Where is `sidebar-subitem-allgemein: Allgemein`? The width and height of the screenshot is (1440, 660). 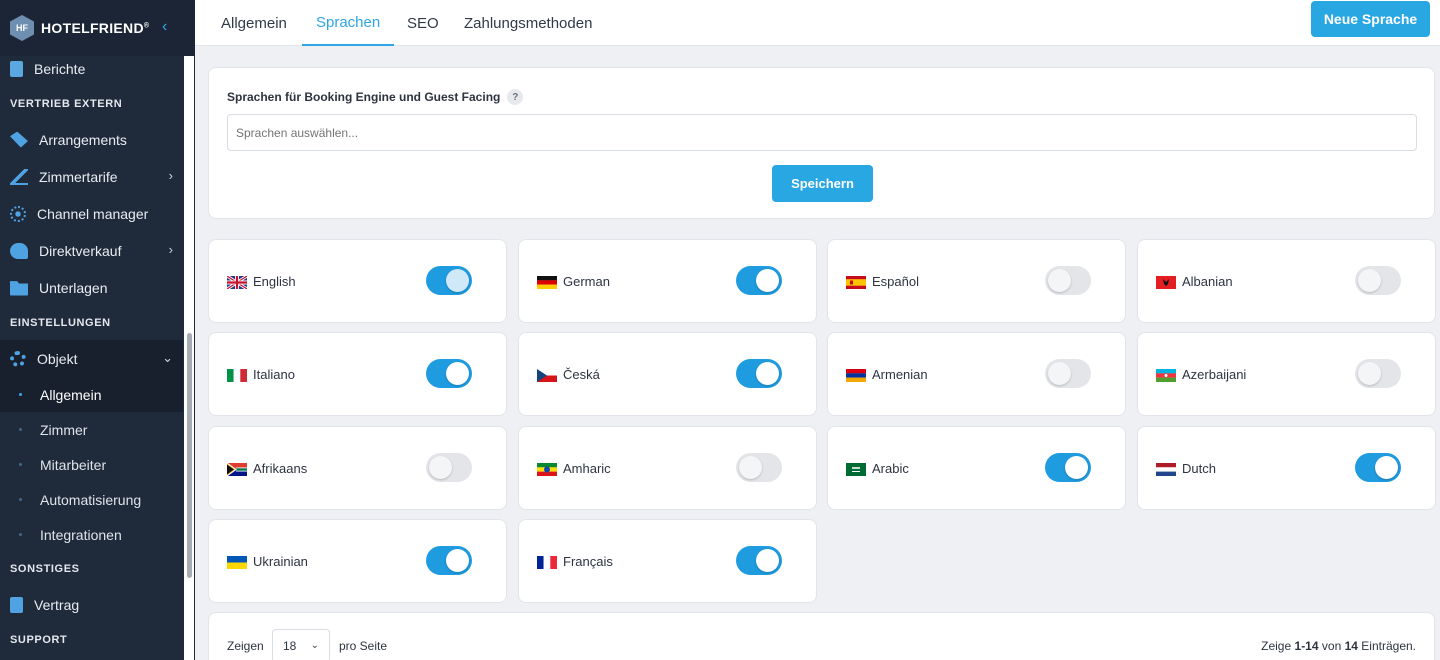 sidebar-subitem-allgemein: Allgemein is located at coordinates (91, 394).